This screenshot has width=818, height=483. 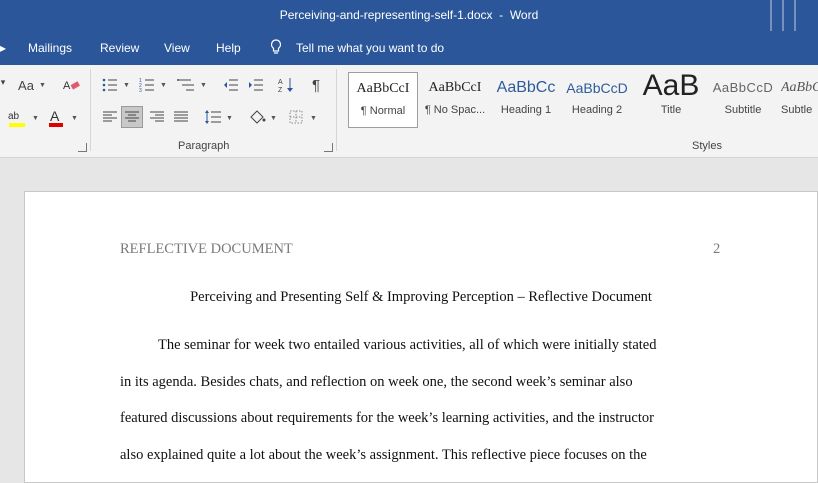 I want to click on paragraph-group-label: Paragraph, so click(x=204, y=146).